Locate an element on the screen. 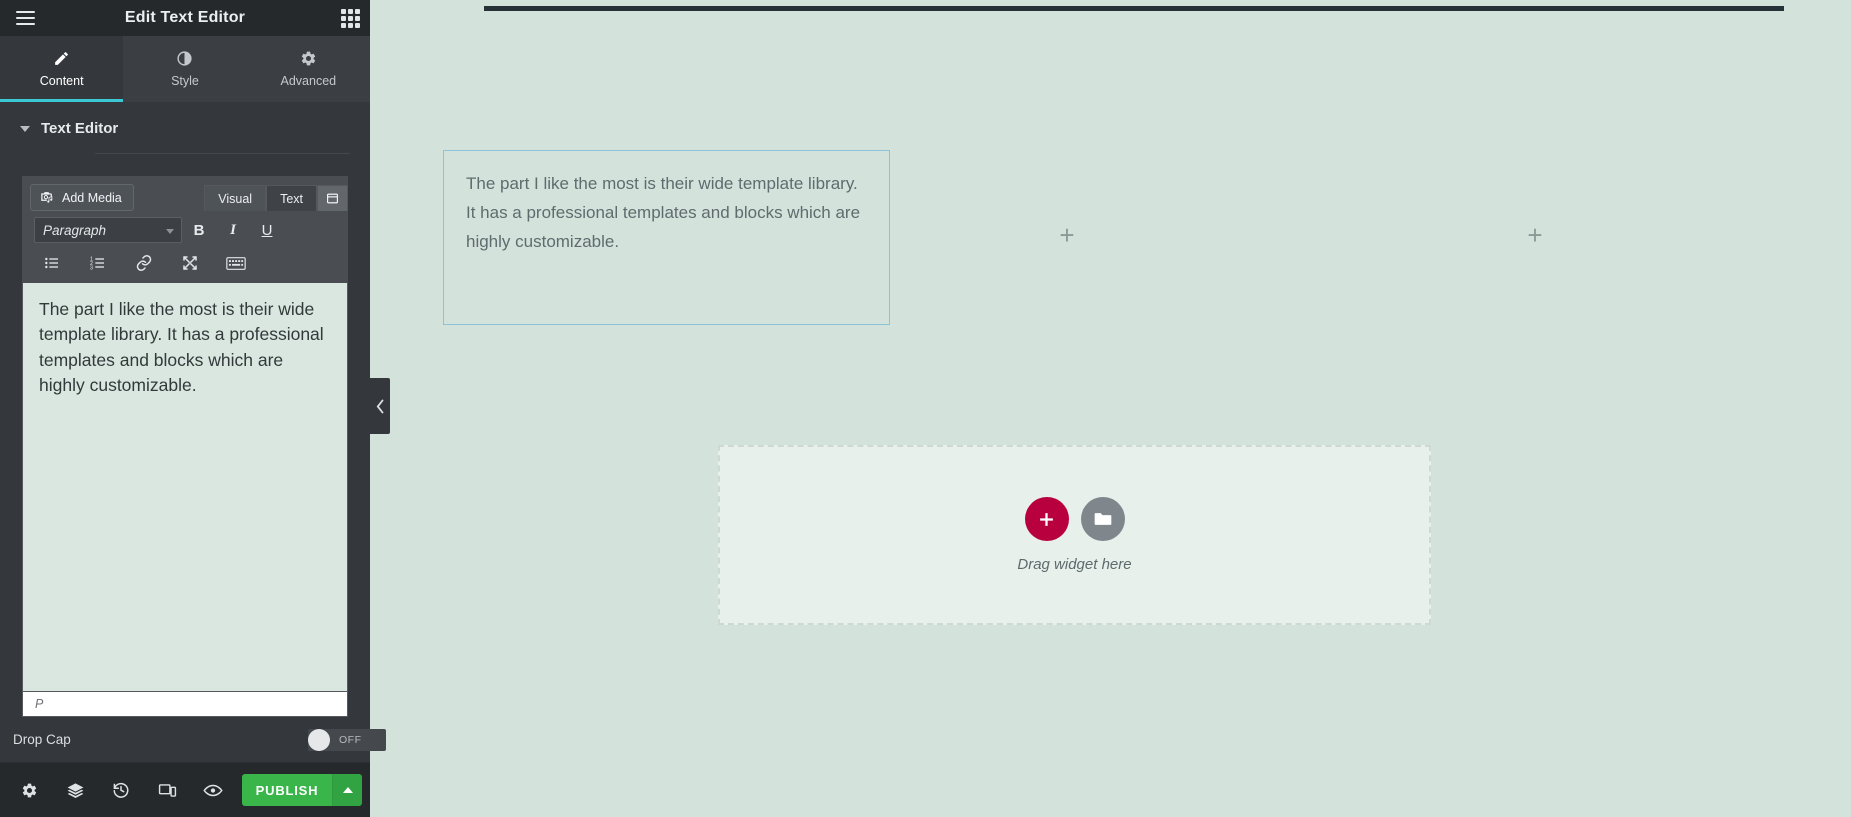 The width and height of the screenshot is (1851, 817). history-revisions-icon is located at coordinates (121, 790).